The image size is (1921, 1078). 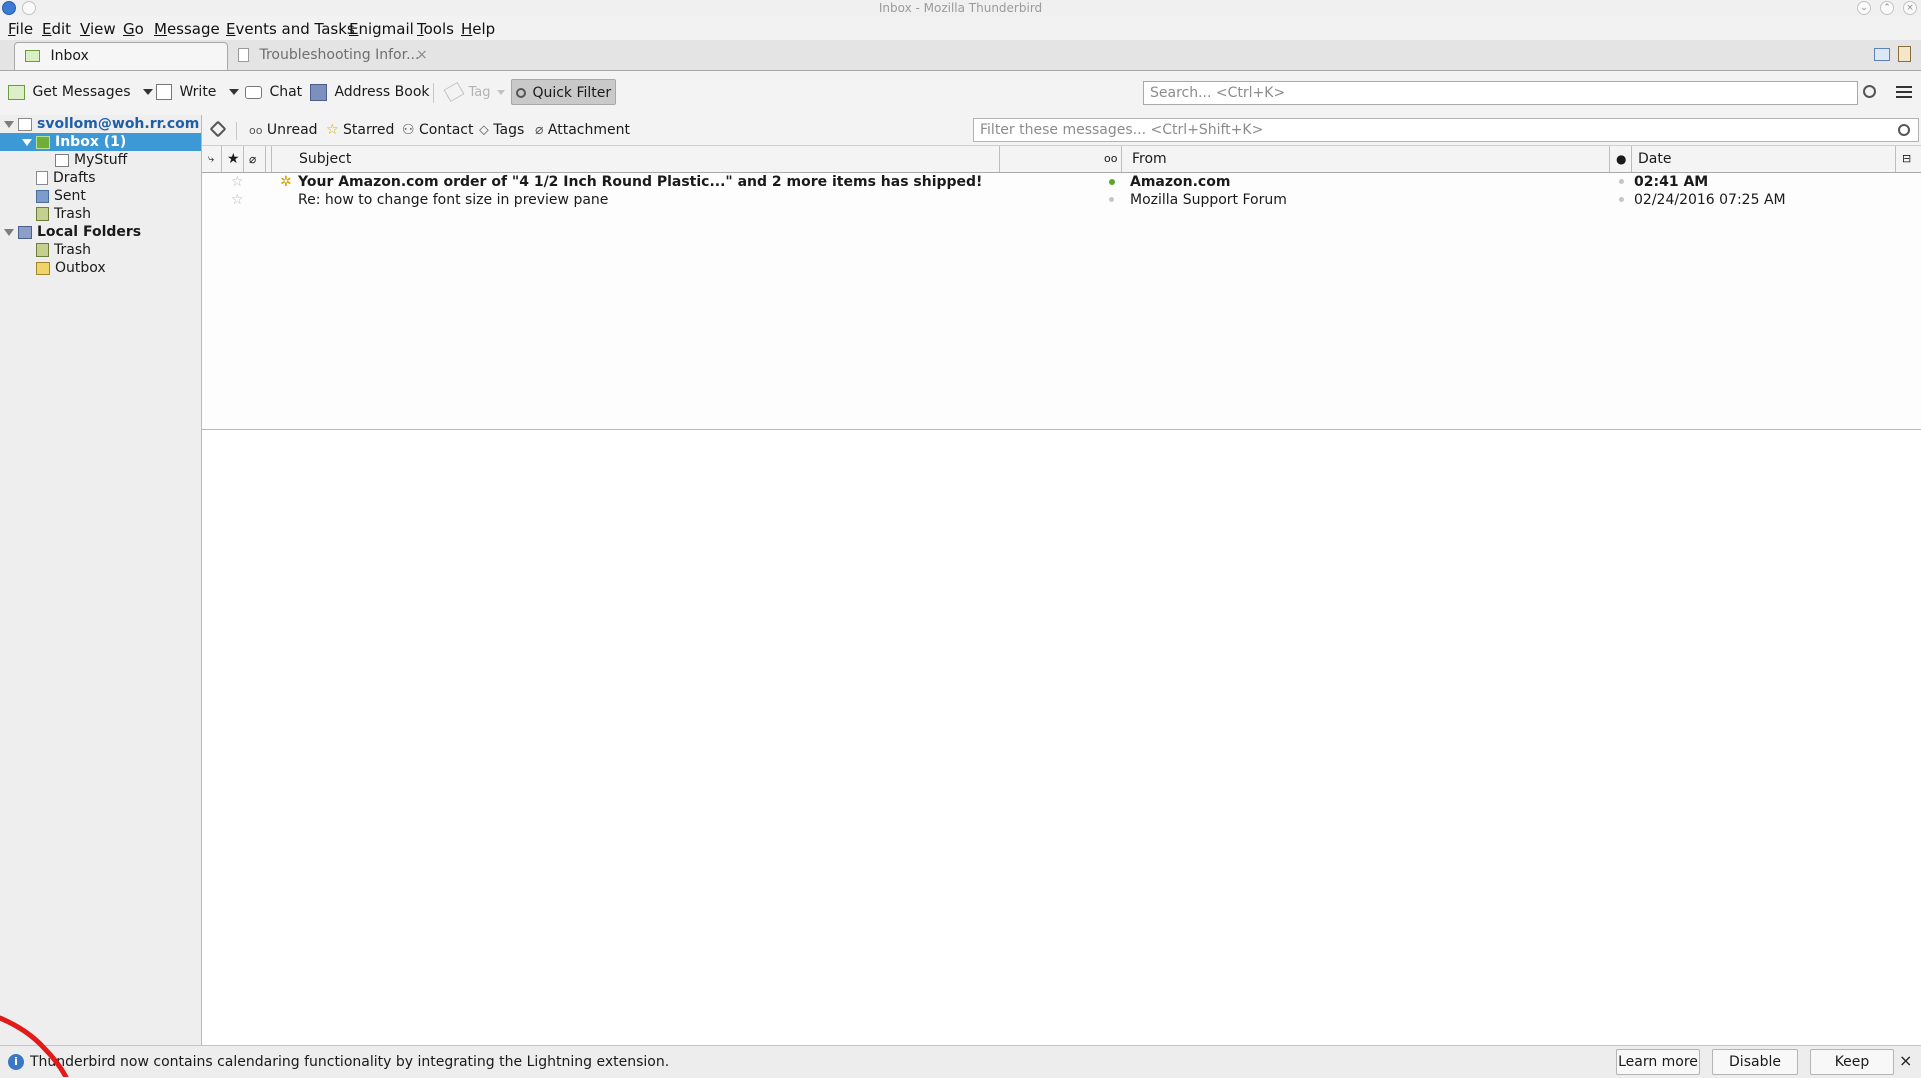 I want to click on from-column-header: From, so click(x=1366, y=159).